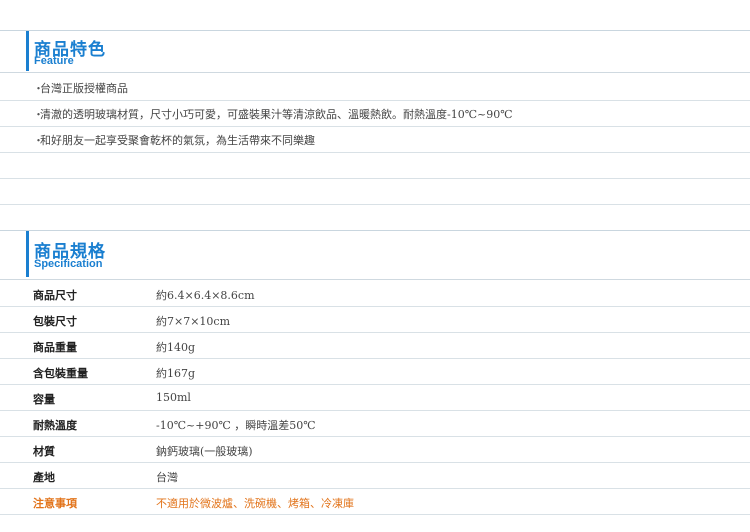  Describe the element at coordinates (27, 51) in the screenshot. I see `feature-accent-bar` at that location.